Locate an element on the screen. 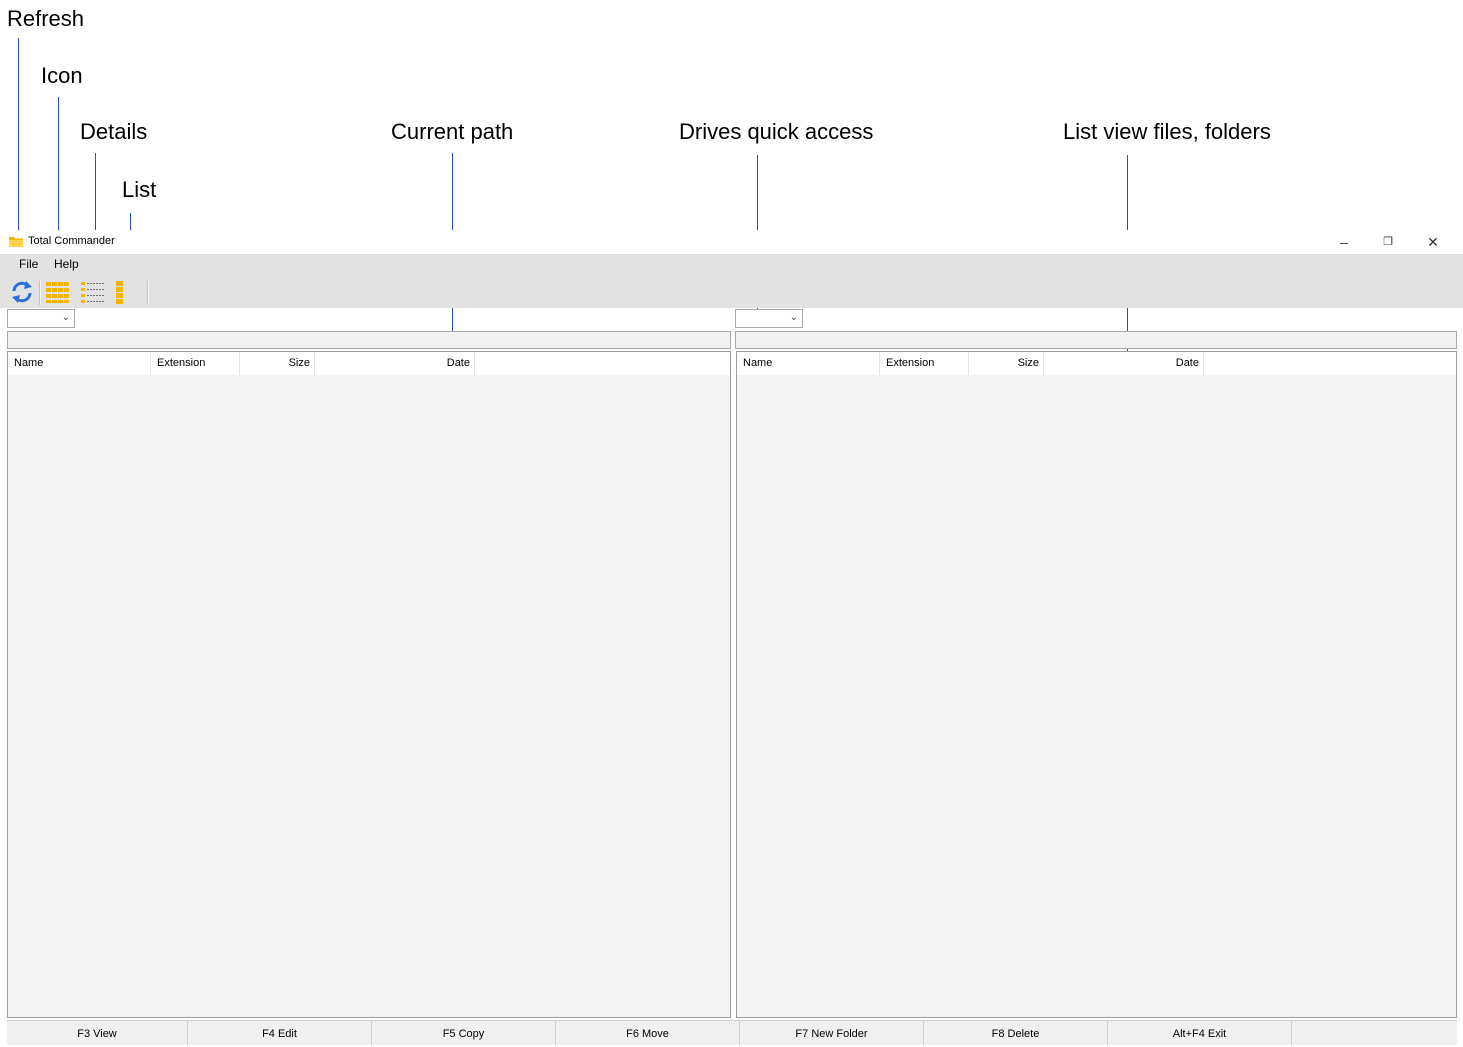 This screenshot has height=1047, width=1463. annotation-details: Details is located at coordinates (114, 131).